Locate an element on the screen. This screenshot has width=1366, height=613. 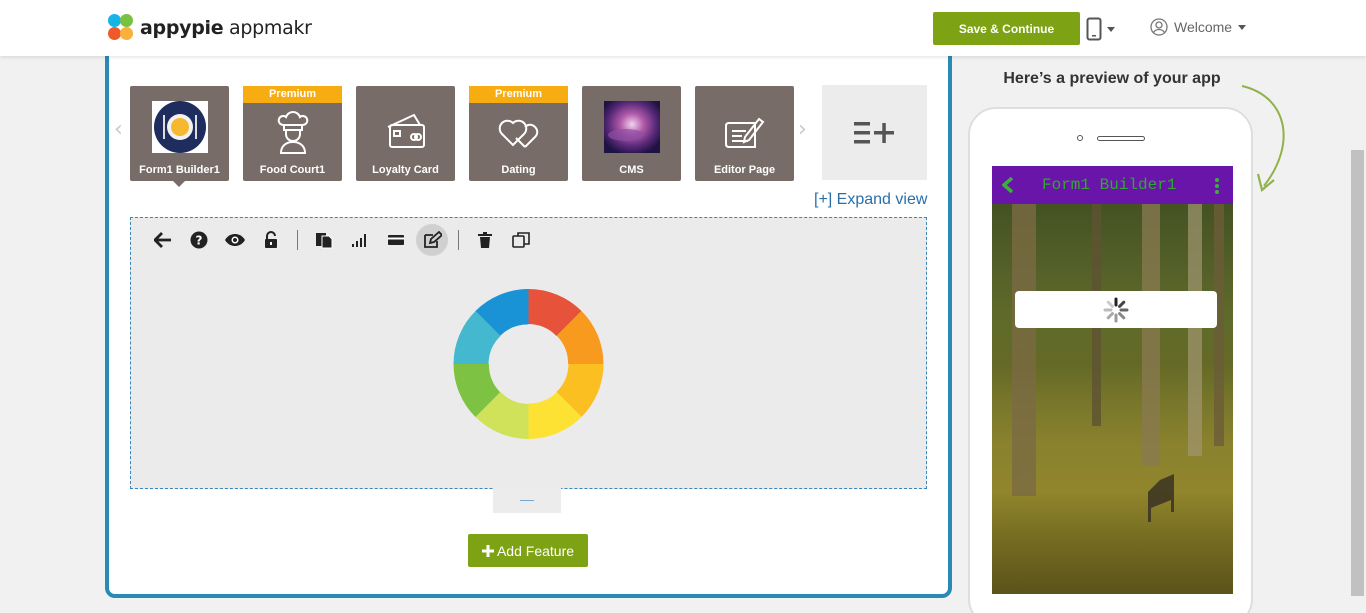
food-plate-image is located at coordinates (179, 127).